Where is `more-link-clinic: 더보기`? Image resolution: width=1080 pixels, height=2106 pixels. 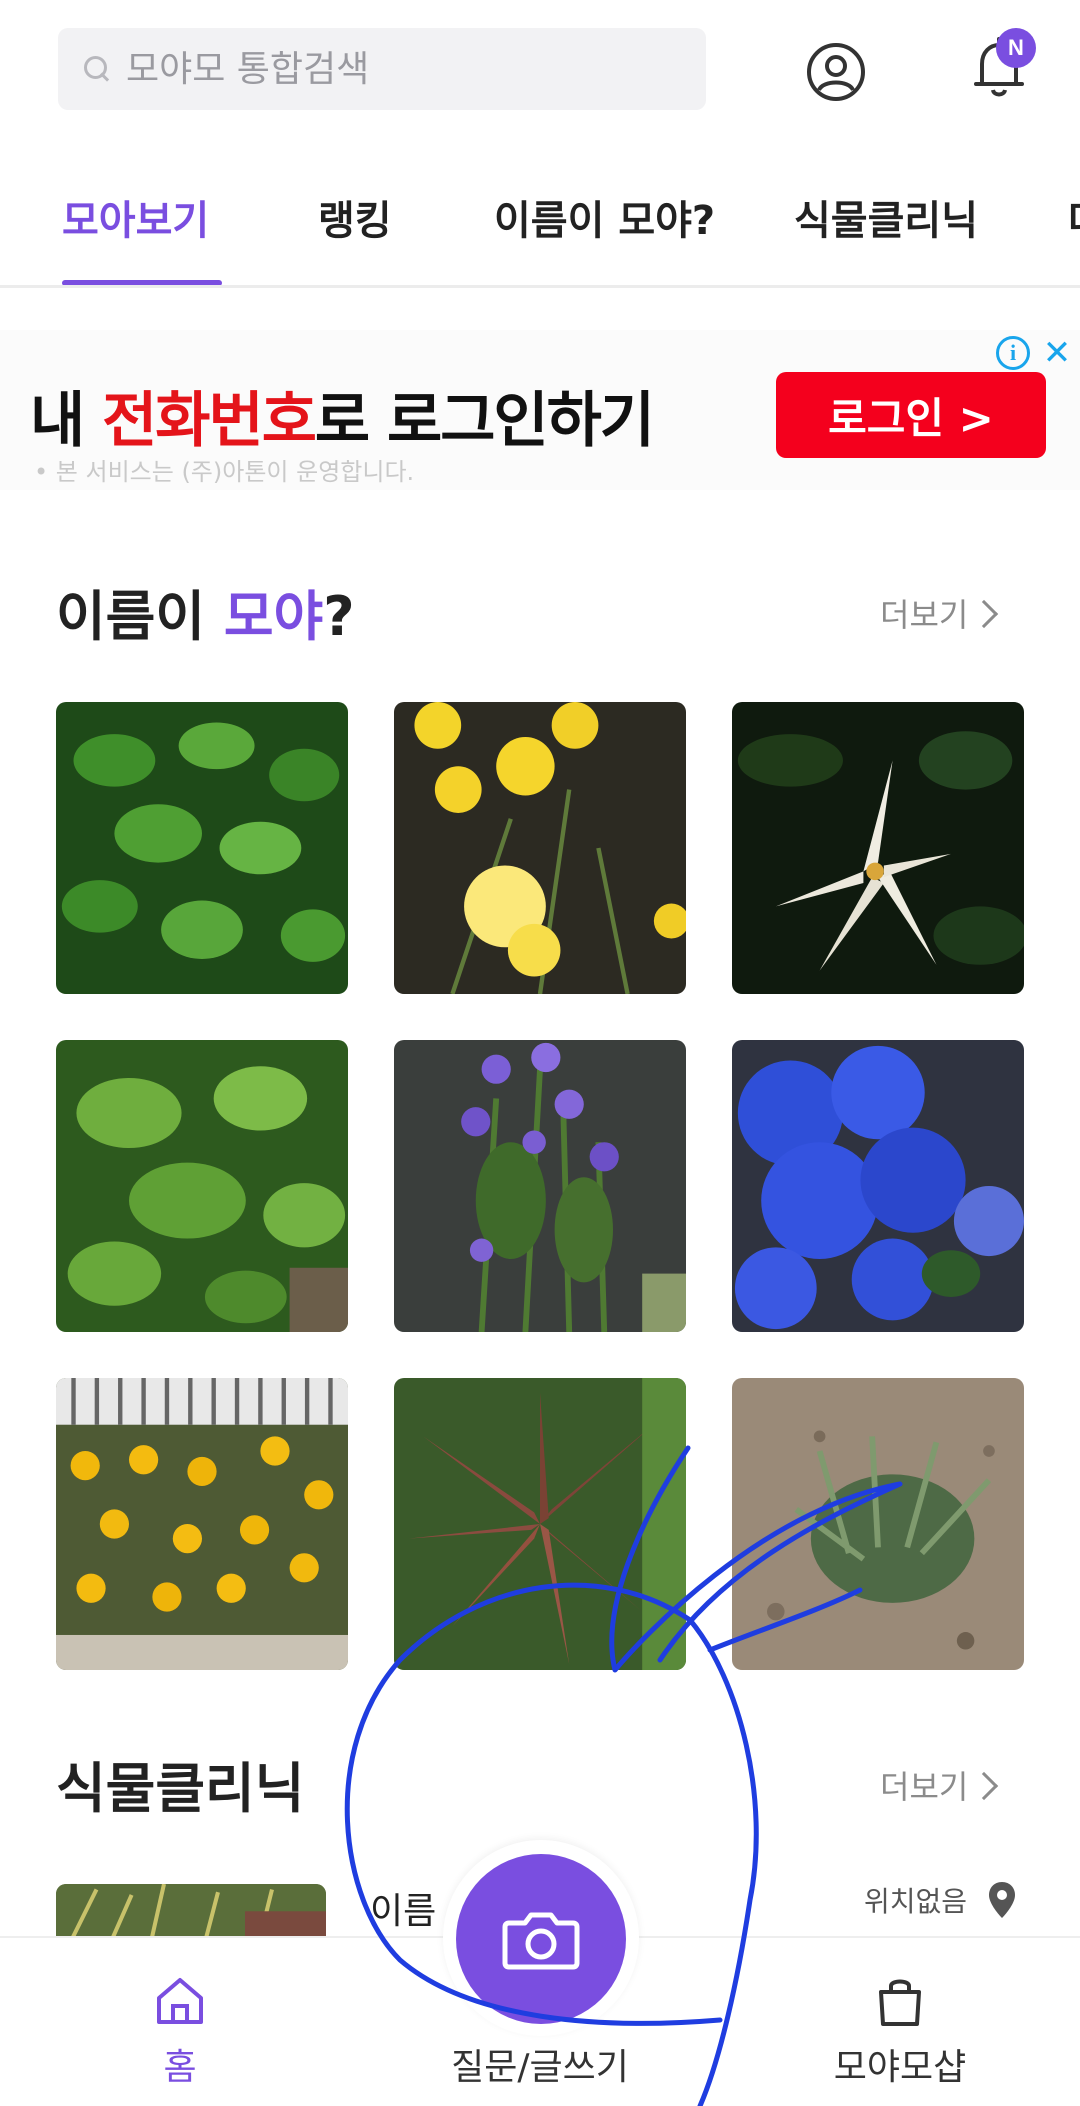 more-link-clinic: 더보기 is located at coordinates (939, 1785).